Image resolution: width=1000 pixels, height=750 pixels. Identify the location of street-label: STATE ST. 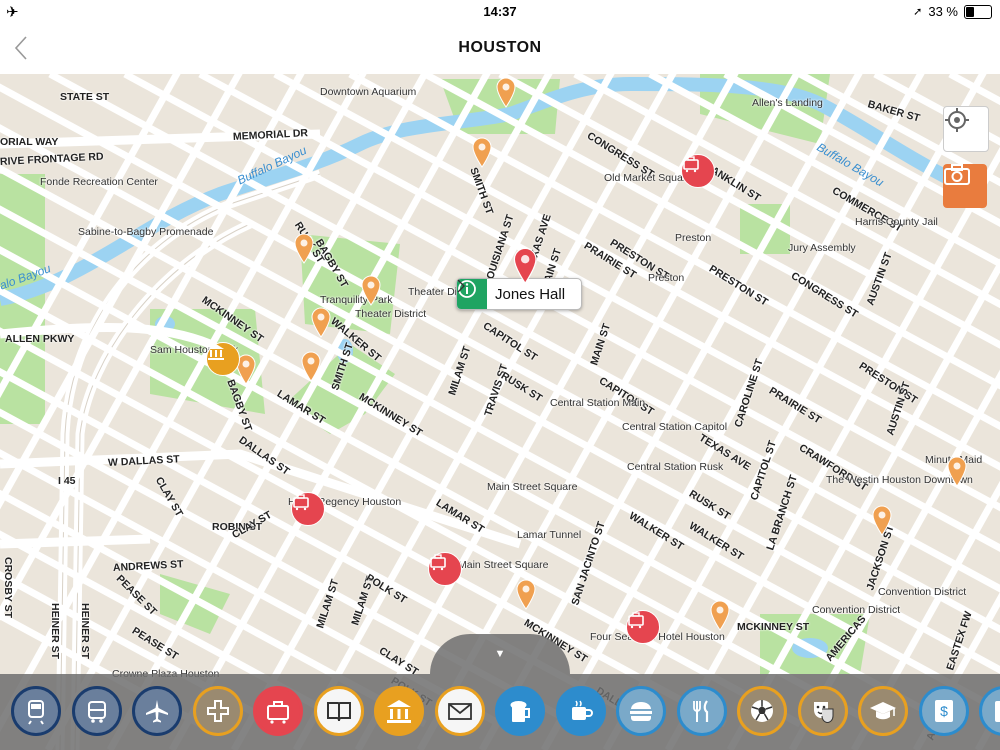
(85, 97).